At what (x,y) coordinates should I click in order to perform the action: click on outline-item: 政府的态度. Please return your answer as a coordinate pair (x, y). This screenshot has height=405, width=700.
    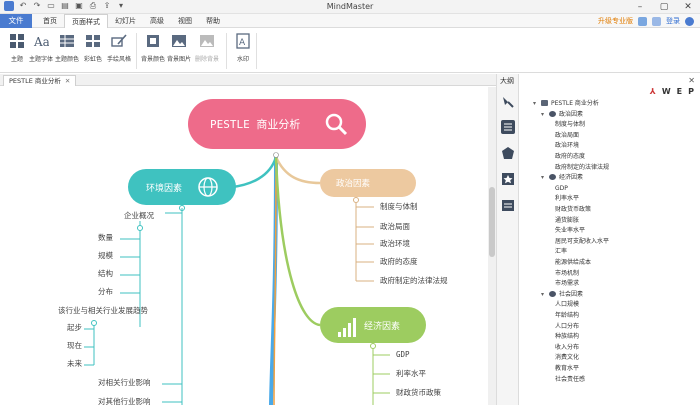
    Looking at the image, I should click on (570, 157).